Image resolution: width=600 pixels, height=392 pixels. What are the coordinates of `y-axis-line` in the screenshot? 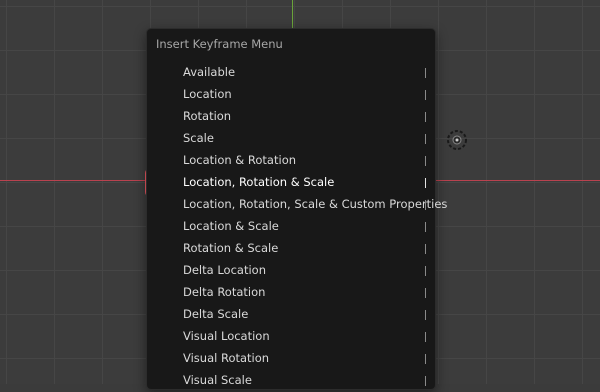 It's located at (292, 14).